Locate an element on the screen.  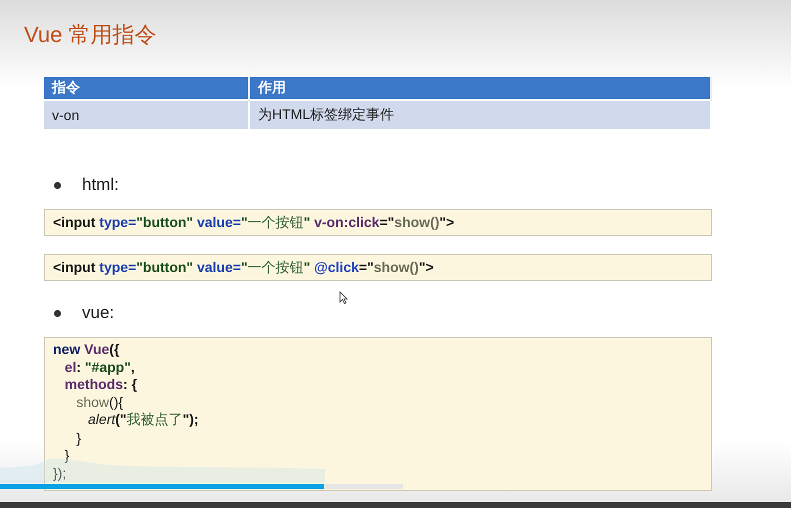
table-header: 作用 is located at coordinates (480, 88).